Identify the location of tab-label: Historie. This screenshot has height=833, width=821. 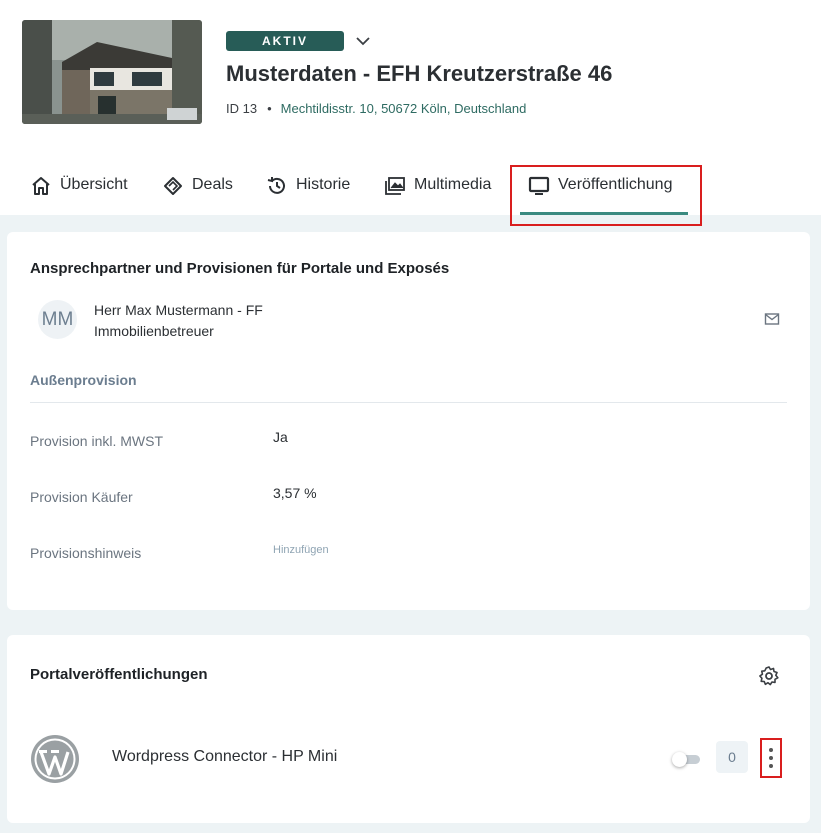
(323, 184).